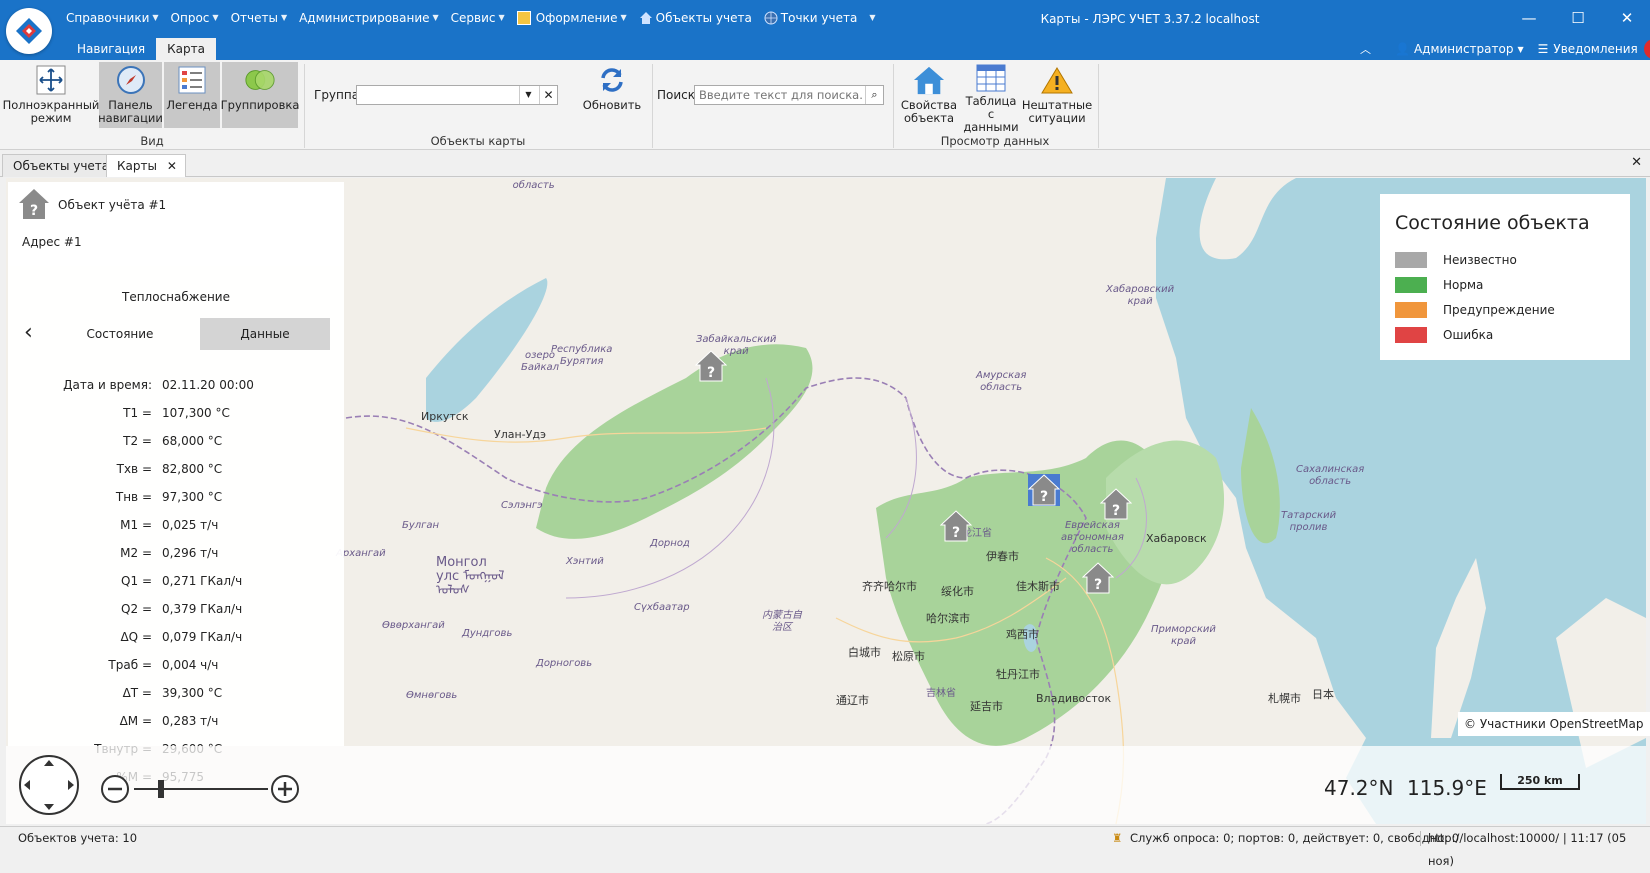 The width and height of the screenshot is (1650, 873). I want to click on fullscreen-button: Полноэкранный режим, so click(51, 95).